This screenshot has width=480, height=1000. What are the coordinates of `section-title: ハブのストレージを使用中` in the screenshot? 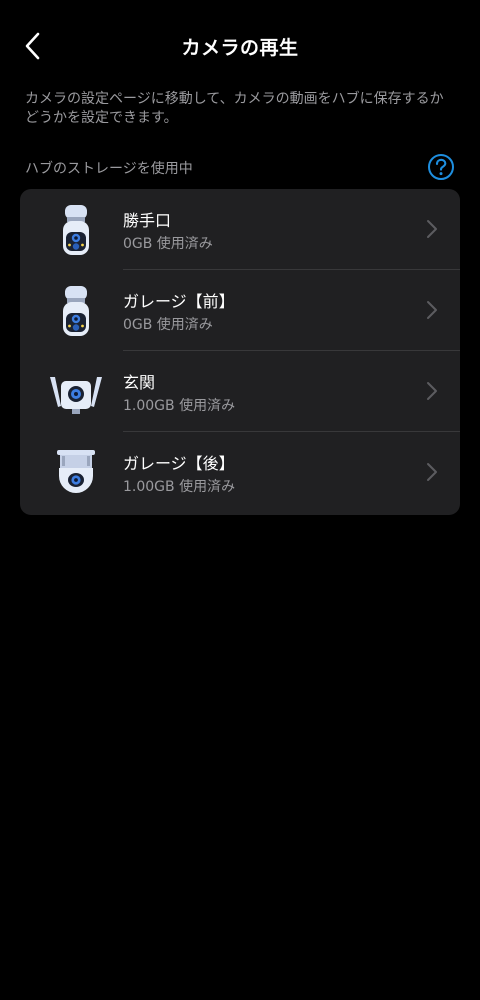 It's located at (109, 169).